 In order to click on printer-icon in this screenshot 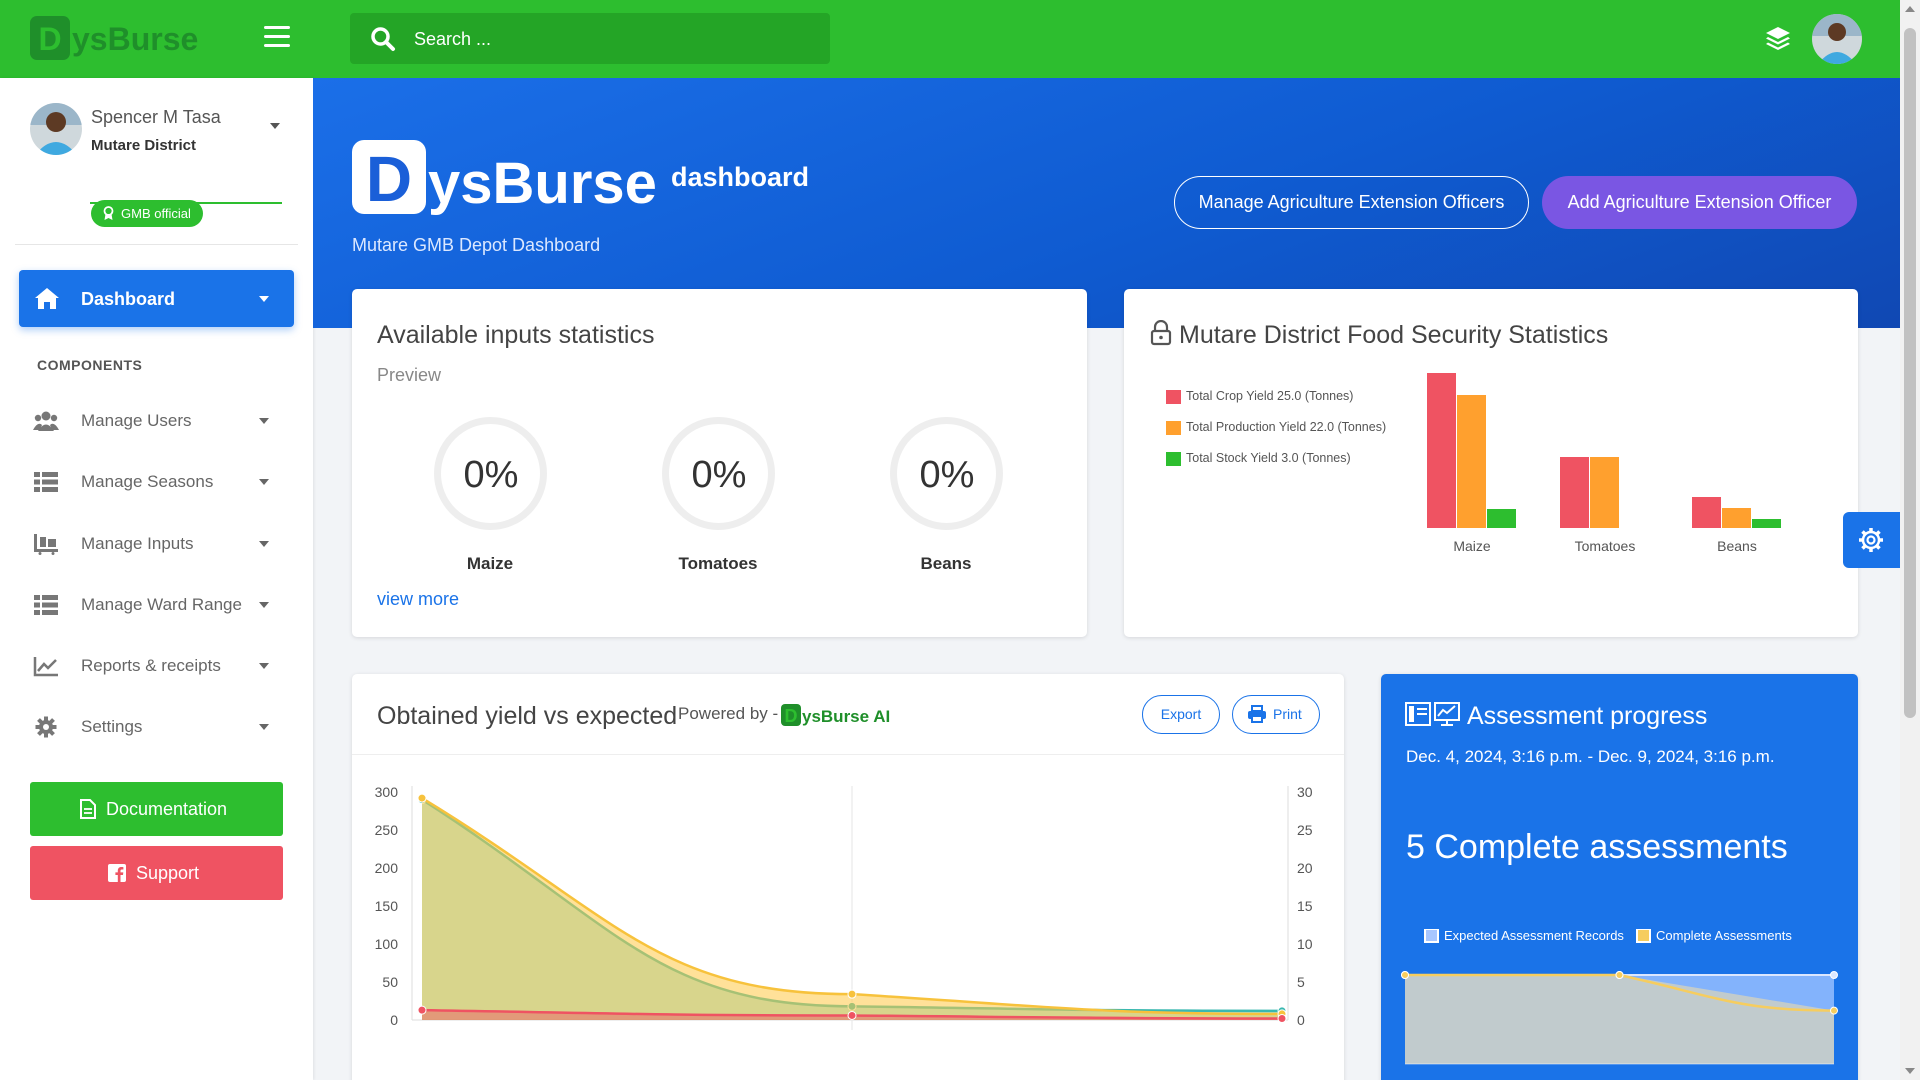, I will do `click(1257, 714)`.